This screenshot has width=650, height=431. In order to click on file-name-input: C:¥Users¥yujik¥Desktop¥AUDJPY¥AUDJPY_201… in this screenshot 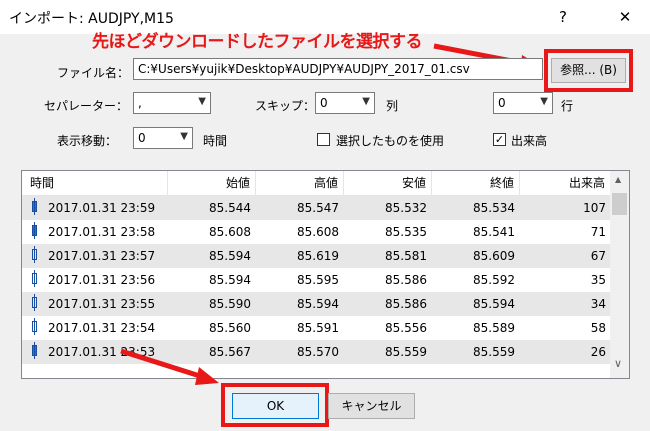, I will do `click(338, 69)`.